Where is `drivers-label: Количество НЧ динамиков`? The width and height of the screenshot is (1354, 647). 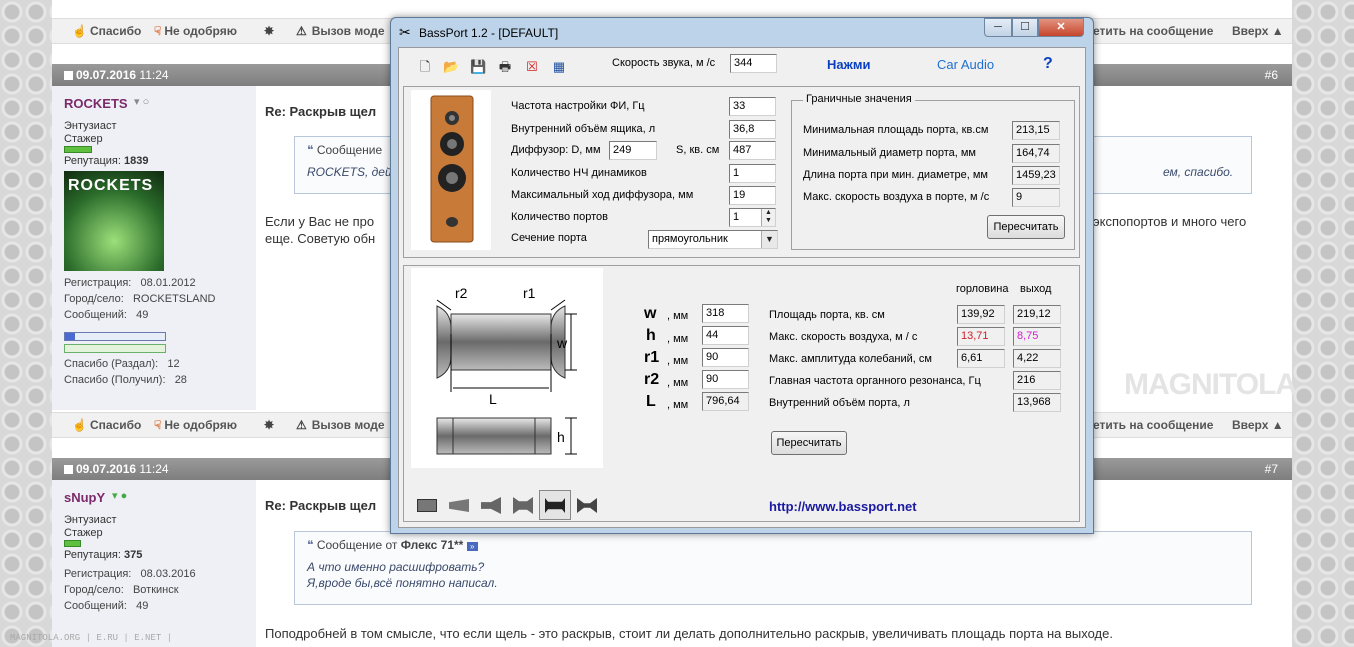
drivers-label: Количество НЧ динамиков is located at coordinates (579, 173).